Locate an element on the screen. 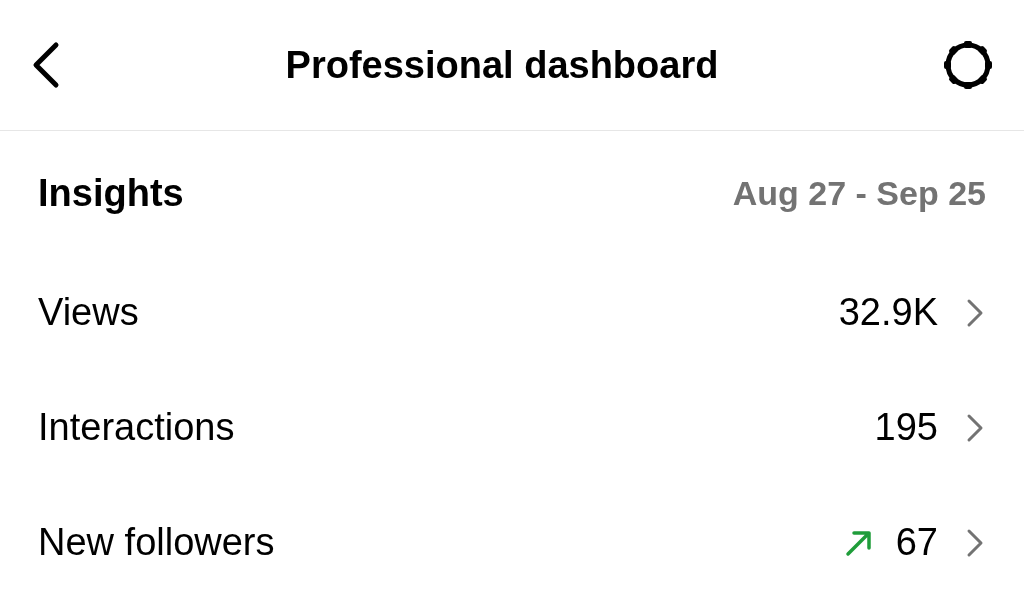  metric-label: Views is located at coordinates (88, 312).